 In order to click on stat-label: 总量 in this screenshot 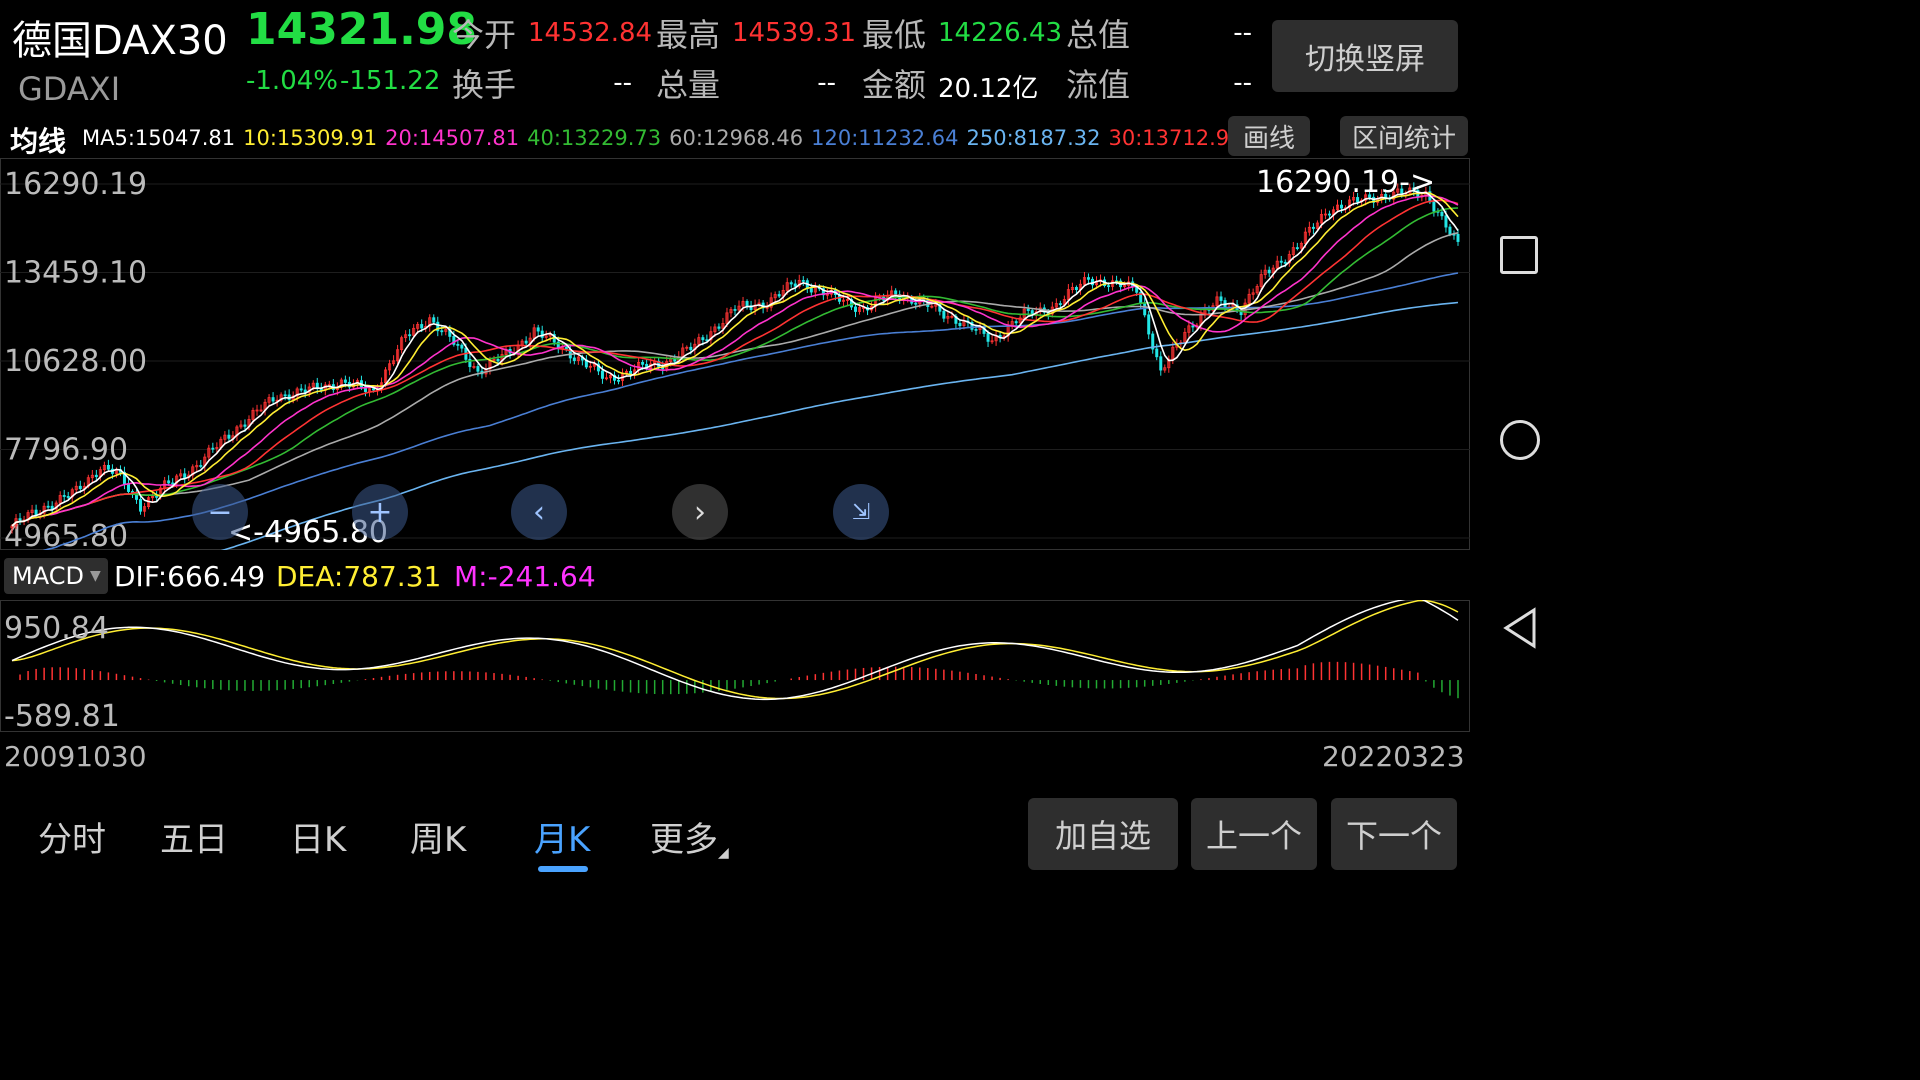, I will do `click(688, 85)`.